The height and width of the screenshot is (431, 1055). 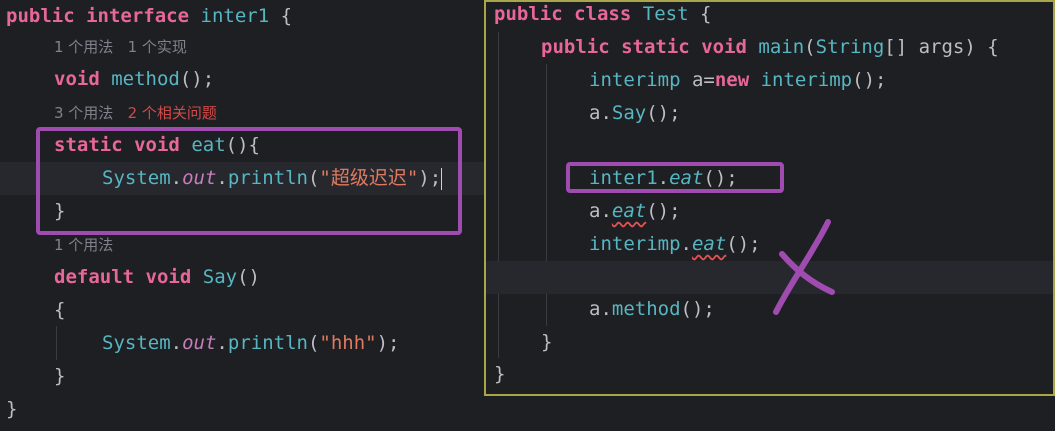 What do you see at coordinates (769, 413) in the screenshot?
I see `right-pane-footer` at bounding box center [769, 413].